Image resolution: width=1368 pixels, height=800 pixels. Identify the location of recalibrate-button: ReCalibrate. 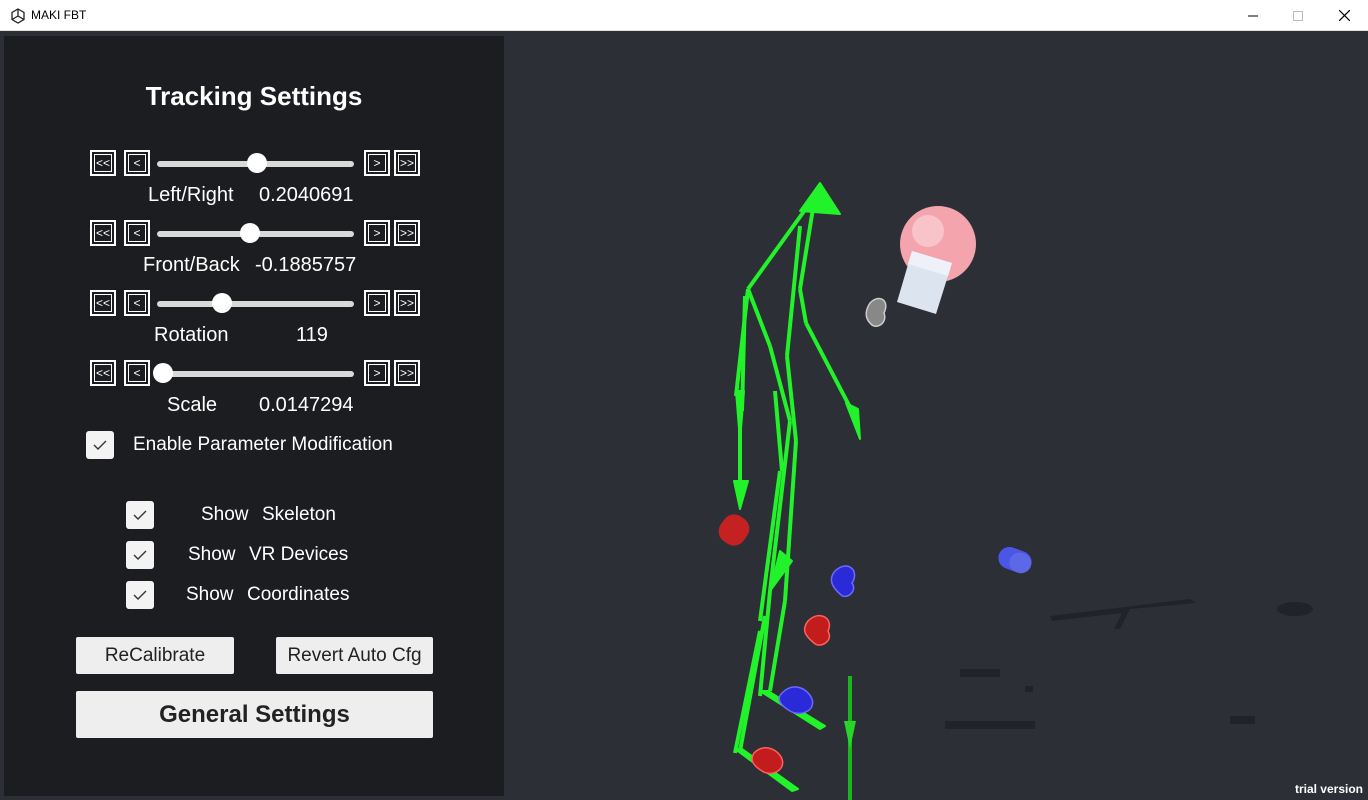
(155, 655).